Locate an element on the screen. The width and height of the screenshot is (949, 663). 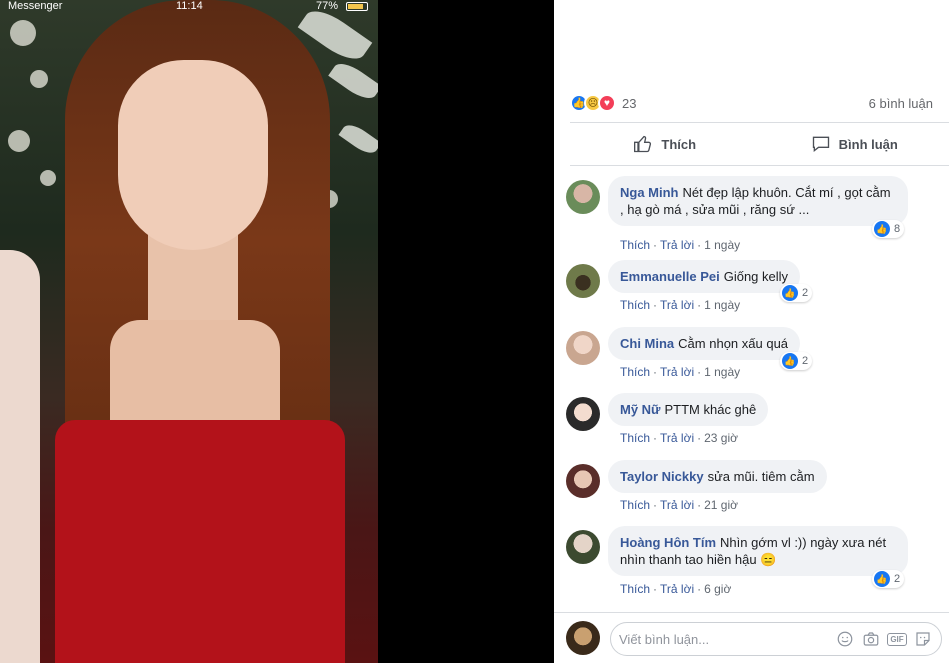
comment-button: Bình luận is located at coordinates (854, 144).